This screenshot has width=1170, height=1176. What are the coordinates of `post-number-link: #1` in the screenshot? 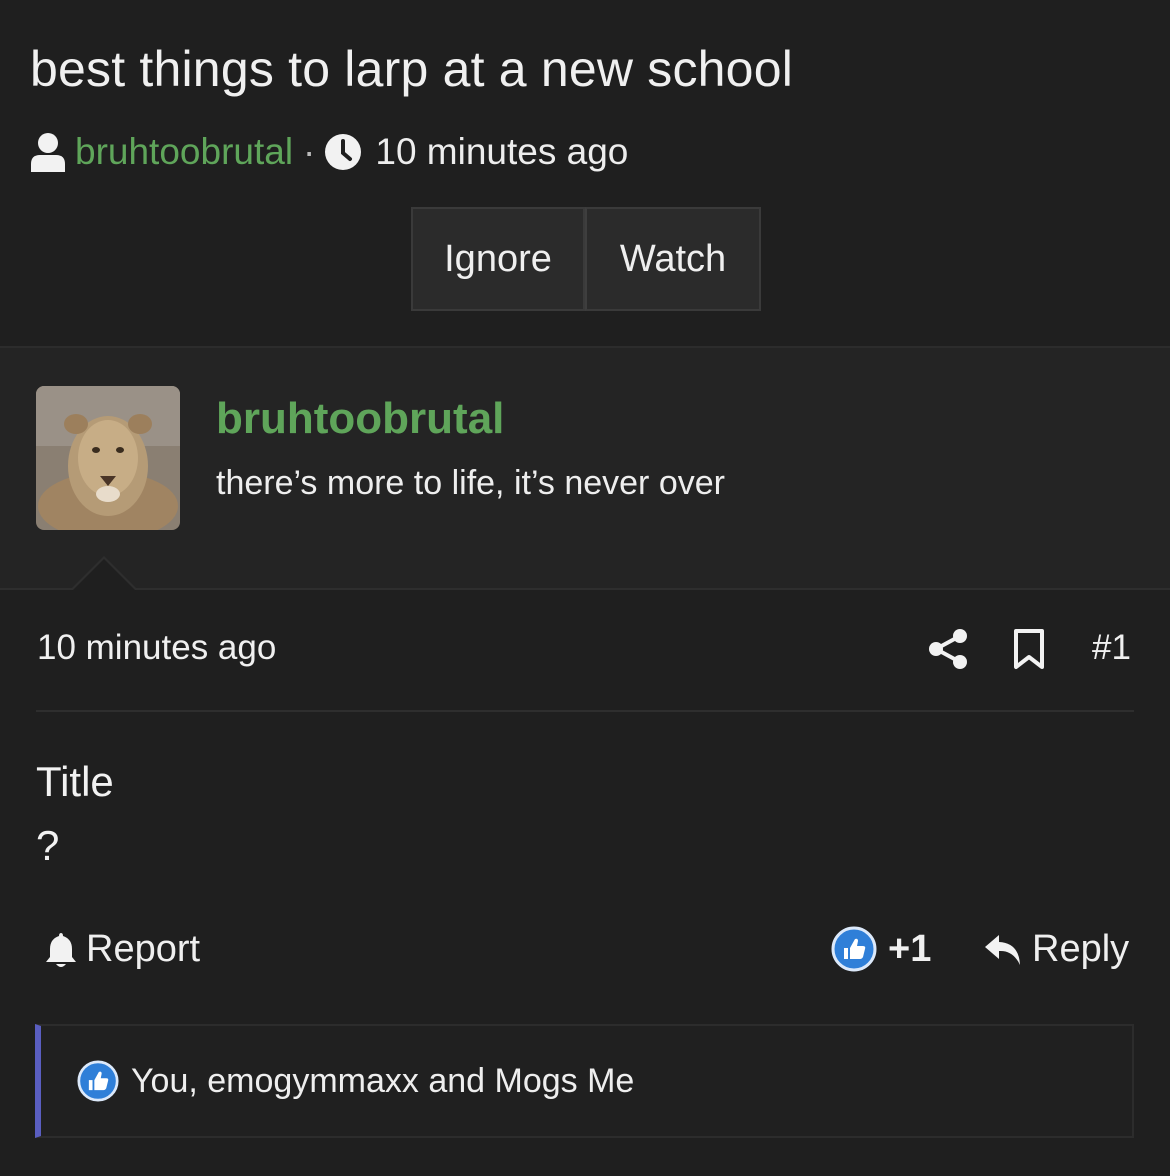 It's located at (1111, 648).